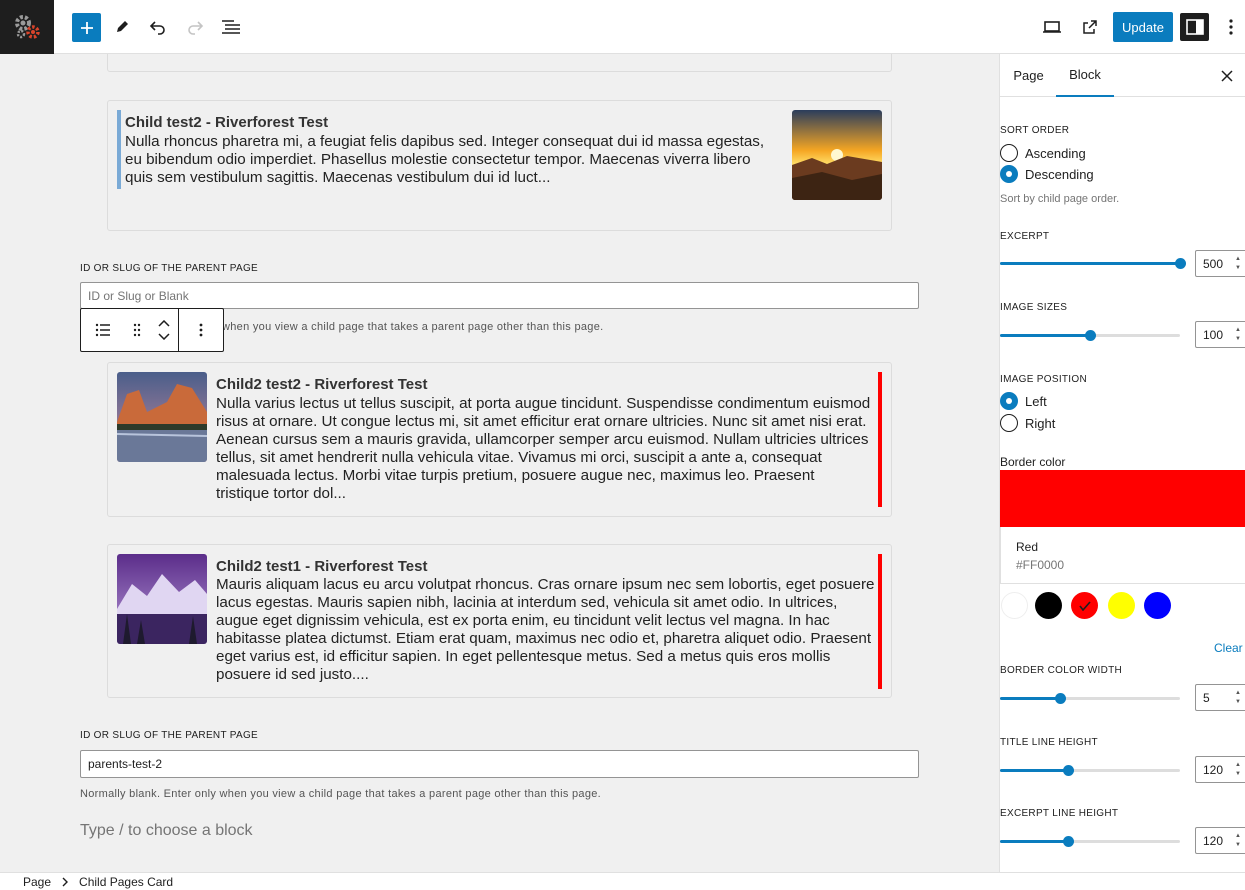  I want to click on list-view-icon, so click(231, 27).